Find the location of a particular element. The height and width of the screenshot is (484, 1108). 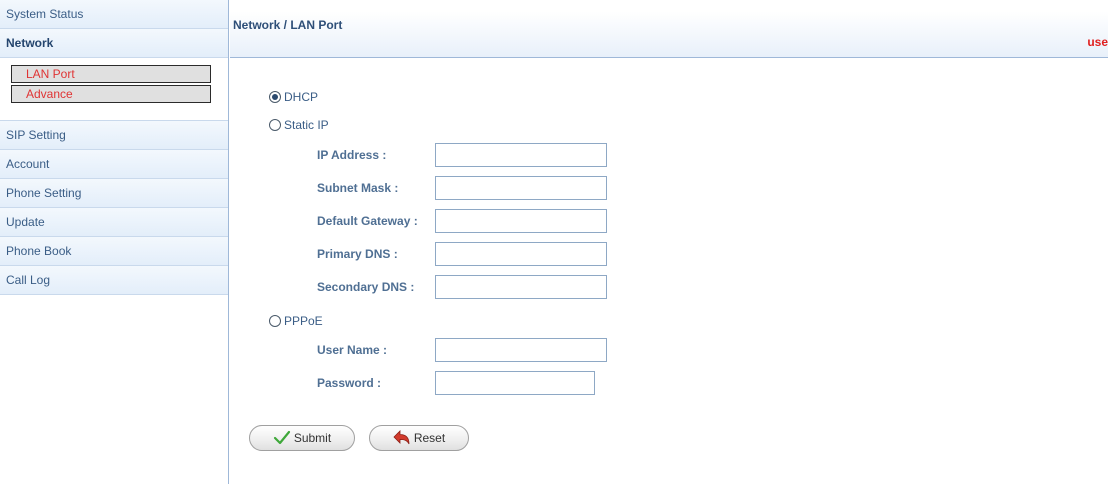

static-ip-option: Static IP is located at coordinates (299, 125).